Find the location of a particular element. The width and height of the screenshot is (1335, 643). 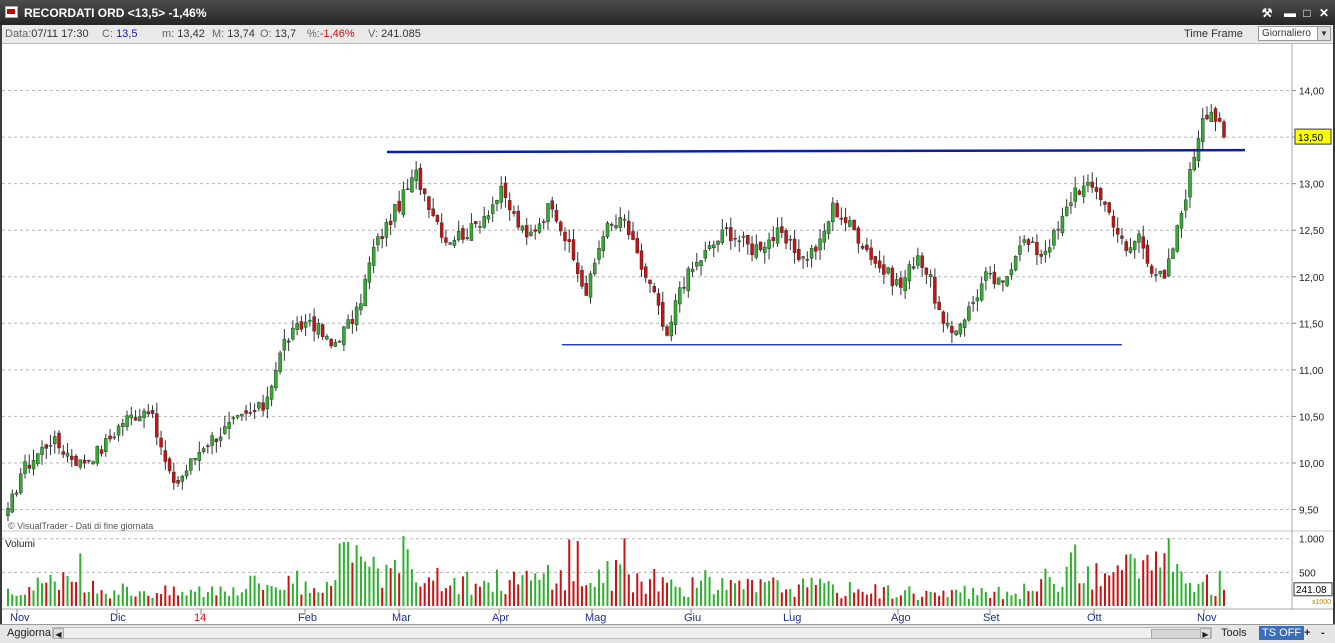

scroll-thumb is located at coordinates (1177, 634).